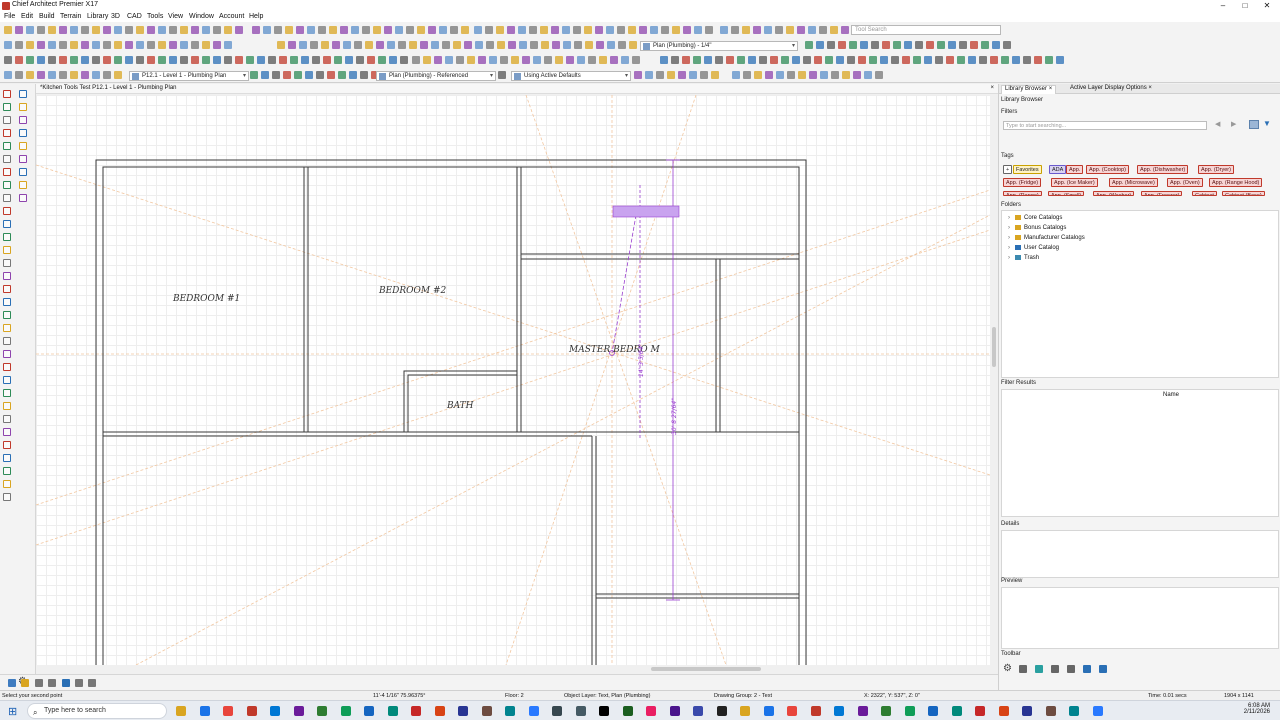 The width and height of the screenshot is (1280, 720). What do you see at coordinates (1033, 248) in the screenshot?
I see `folder-item: › User Catalog` at bounding box center [1033, 248].